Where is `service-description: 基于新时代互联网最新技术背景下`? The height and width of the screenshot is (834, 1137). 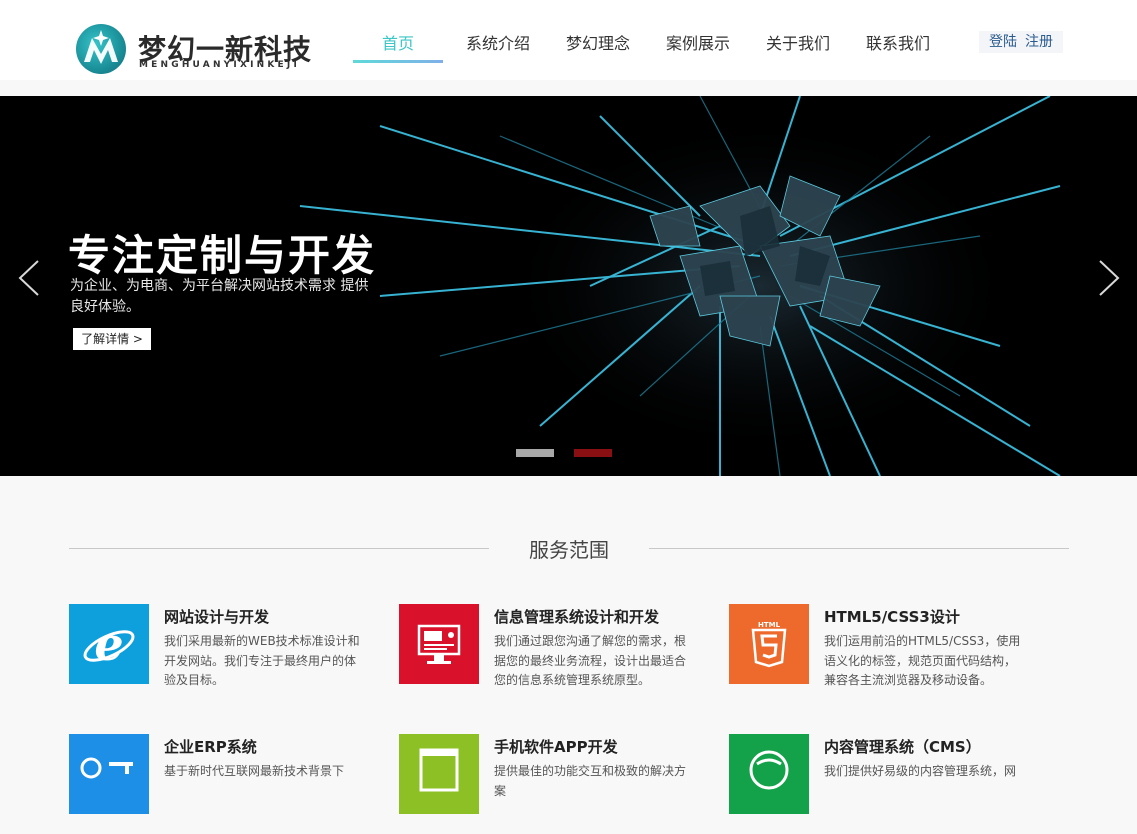 service-description: 基于新时代互联网最新技术背景下 is located at coordinates (254, 771).